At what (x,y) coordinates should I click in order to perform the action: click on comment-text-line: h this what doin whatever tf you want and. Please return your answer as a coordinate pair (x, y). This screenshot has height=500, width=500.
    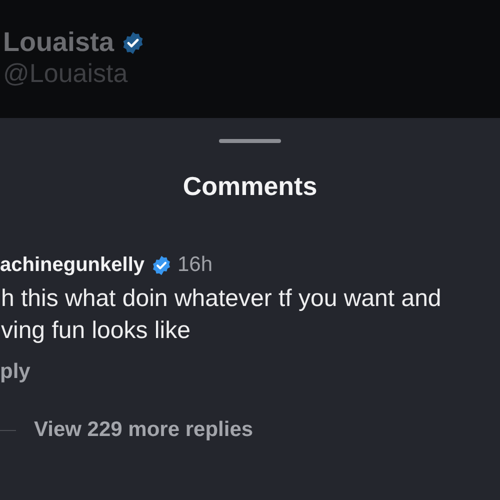
    Looking at the image, I should click on (221, 299).